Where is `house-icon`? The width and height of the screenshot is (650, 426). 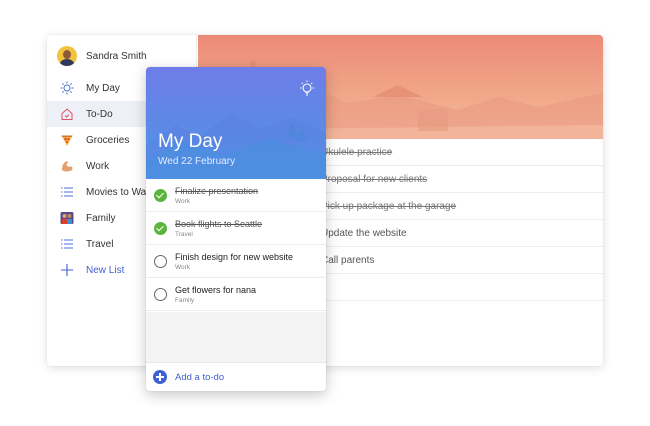 house-icon is located at coordinates (67, 114).